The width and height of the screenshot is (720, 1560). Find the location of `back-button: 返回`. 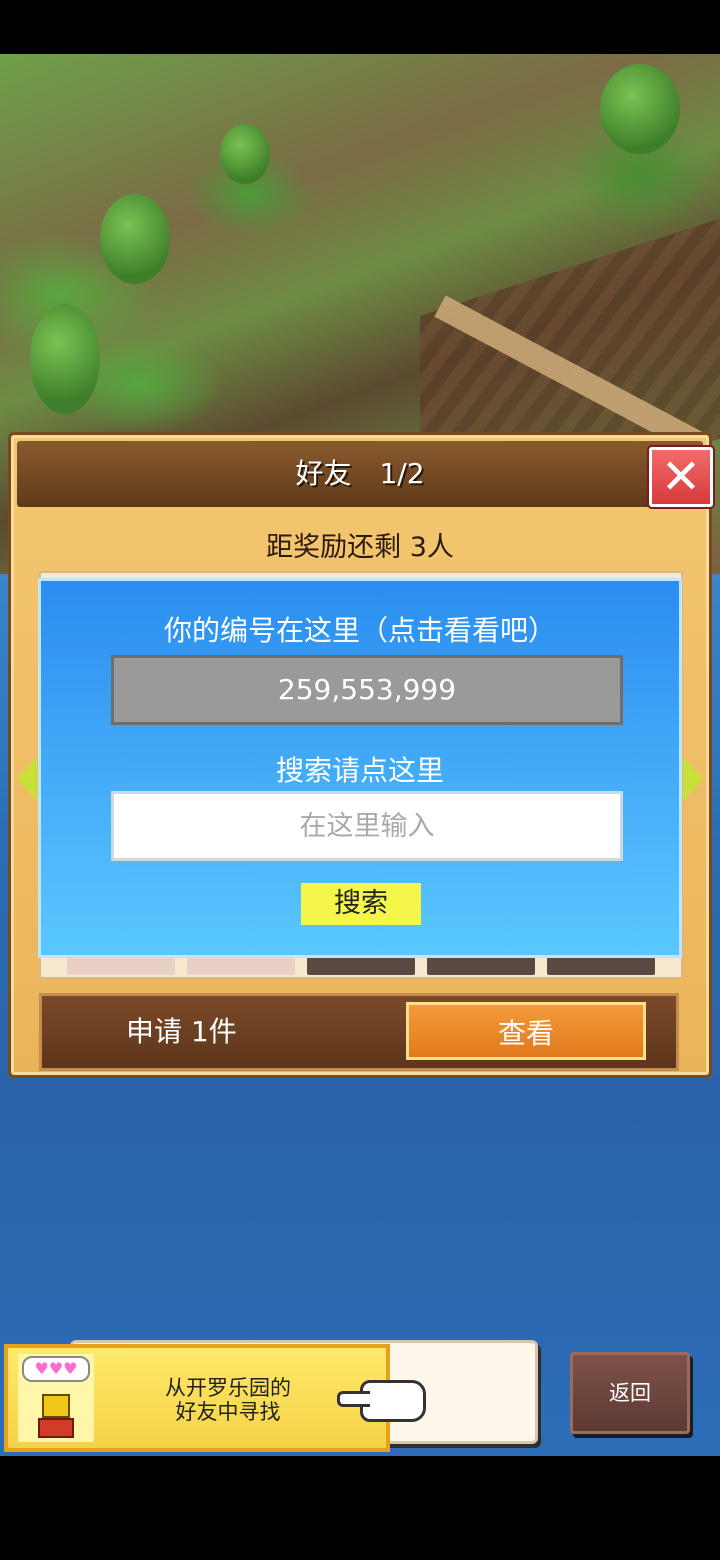

back-button: 返回 is located at coordinates (630, 1393).